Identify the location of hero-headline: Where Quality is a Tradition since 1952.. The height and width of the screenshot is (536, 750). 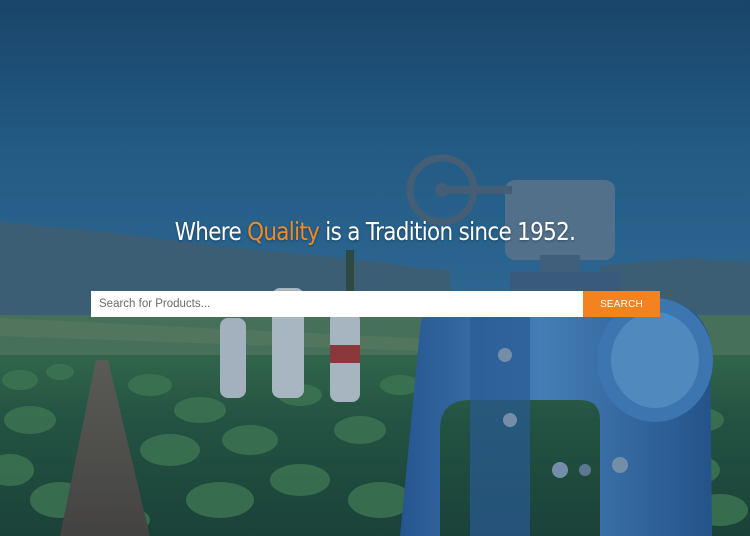
(375, 231).